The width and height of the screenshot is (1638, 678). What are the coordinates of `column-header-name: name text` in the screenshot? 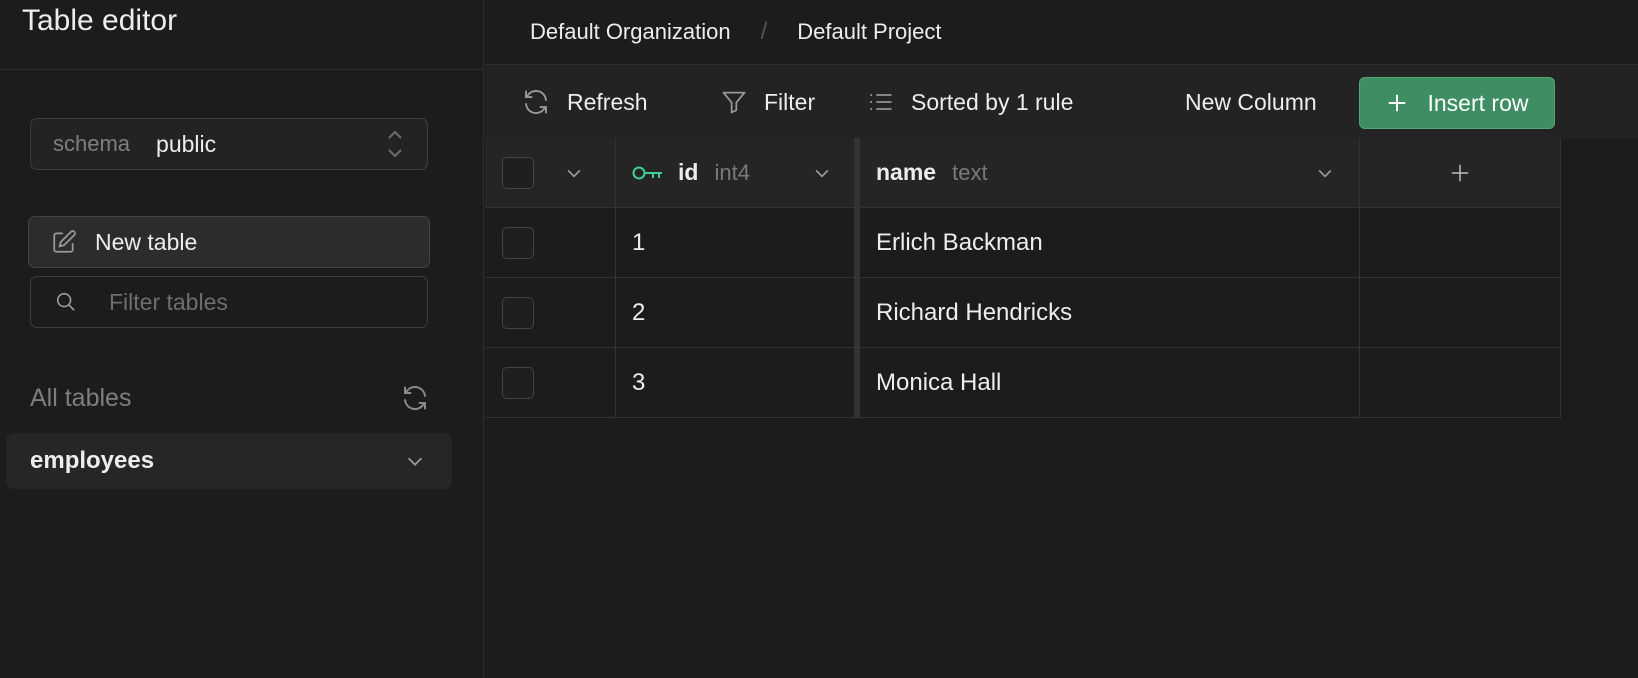 It's located at (1110, 172).